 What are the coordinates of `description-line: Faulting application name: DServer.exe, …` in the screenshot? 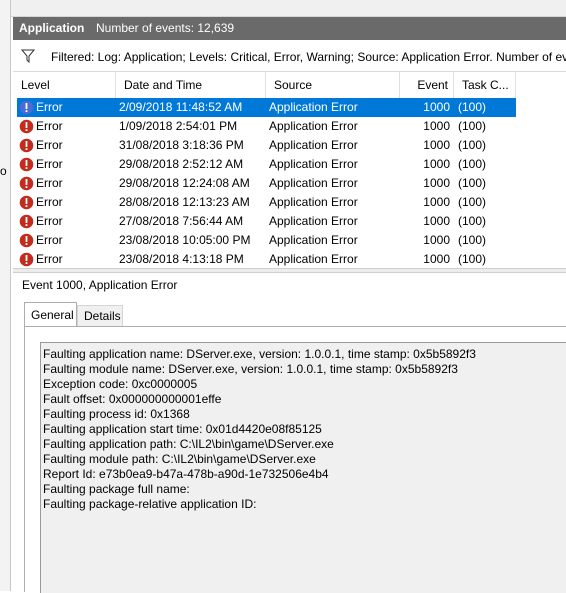 It's located at (259, 354).